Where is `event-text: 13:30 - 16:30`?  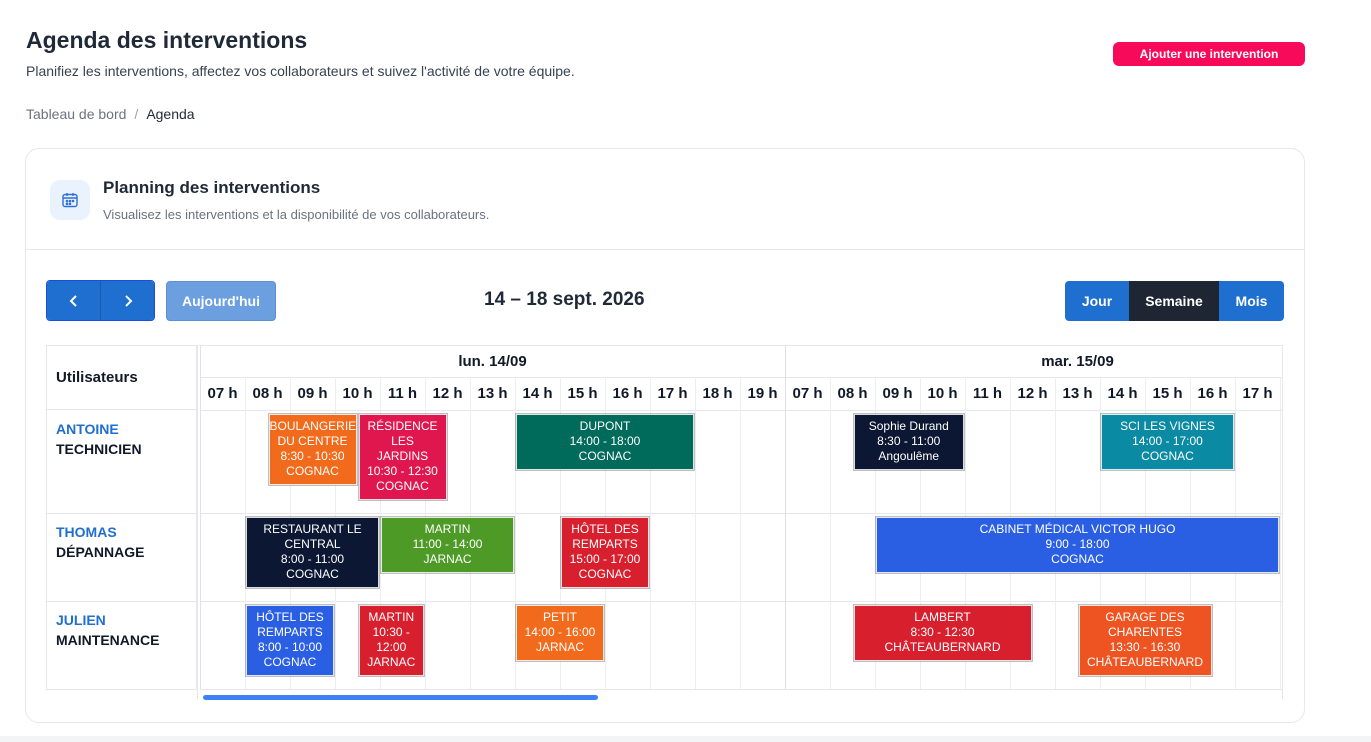
event-text: 13:30 - 16:30 is located at coordinates (1145, 647).